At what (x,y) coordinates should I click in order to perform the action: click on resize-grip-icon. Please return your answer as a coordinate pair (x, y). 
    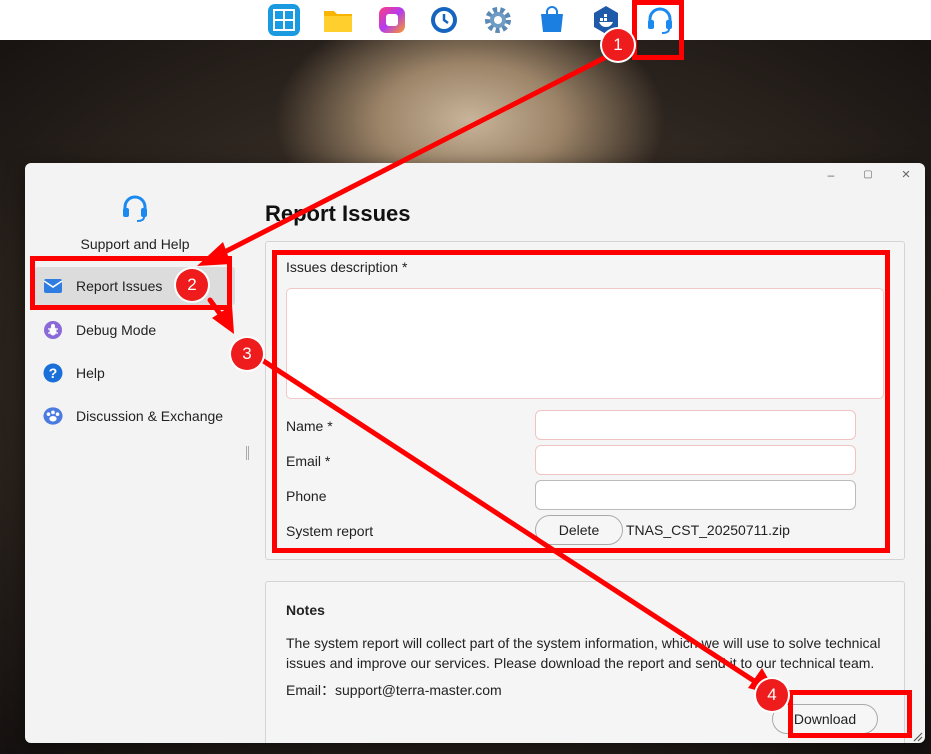
    Looking at the image, I should click on (917, 735).